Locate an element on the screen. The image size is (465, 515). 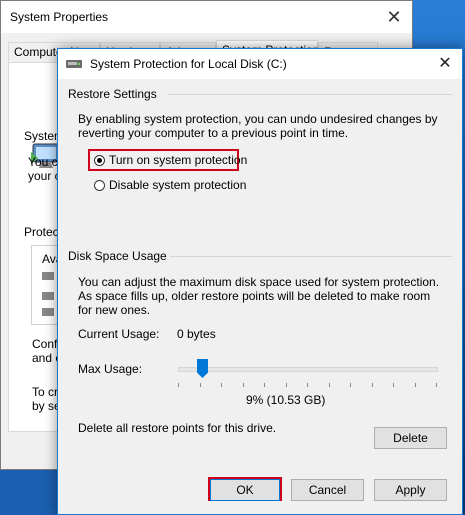
system-properties-title: System Properties is located at coordinates (59, 17).